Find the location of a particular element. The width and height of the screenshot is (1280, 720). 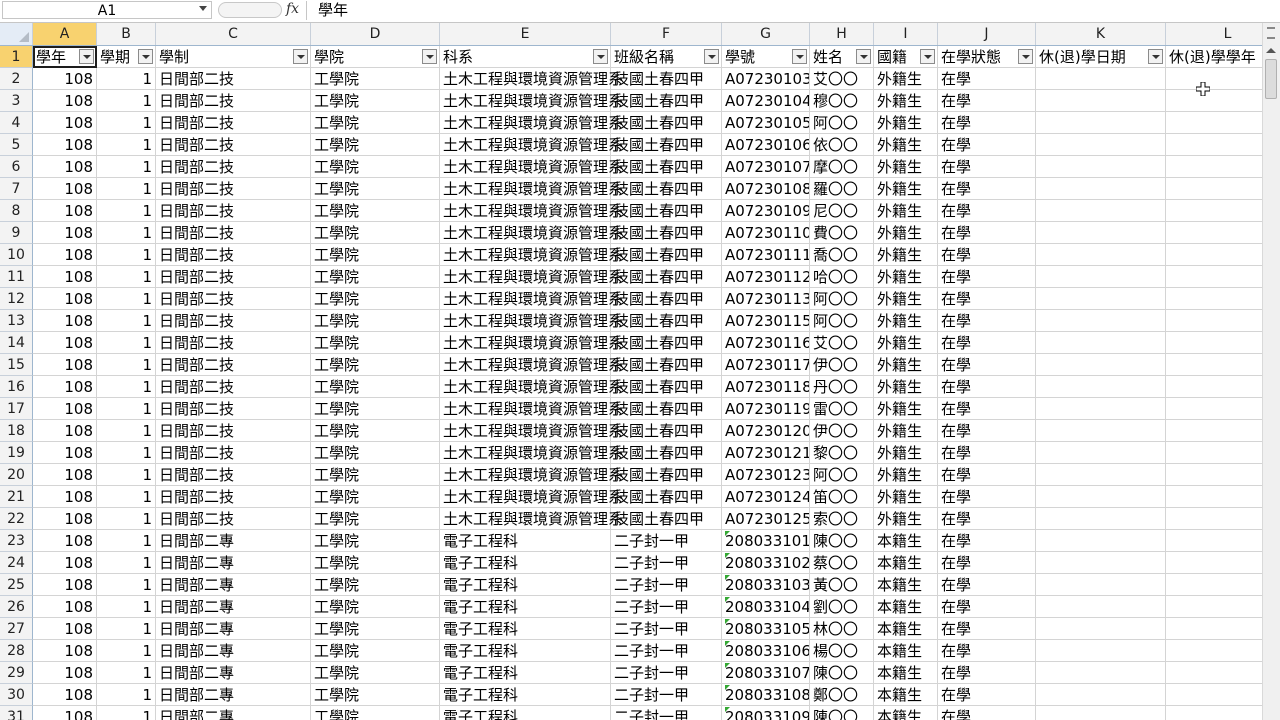

cell-G: A07230111 is located at coordinates (766, 255).